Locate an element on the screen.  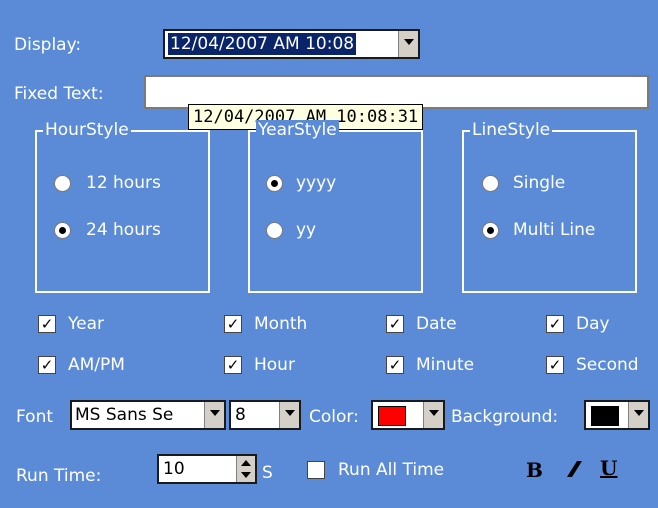
font-family-select: MS Sans Se is located at coordinates (148, 415).